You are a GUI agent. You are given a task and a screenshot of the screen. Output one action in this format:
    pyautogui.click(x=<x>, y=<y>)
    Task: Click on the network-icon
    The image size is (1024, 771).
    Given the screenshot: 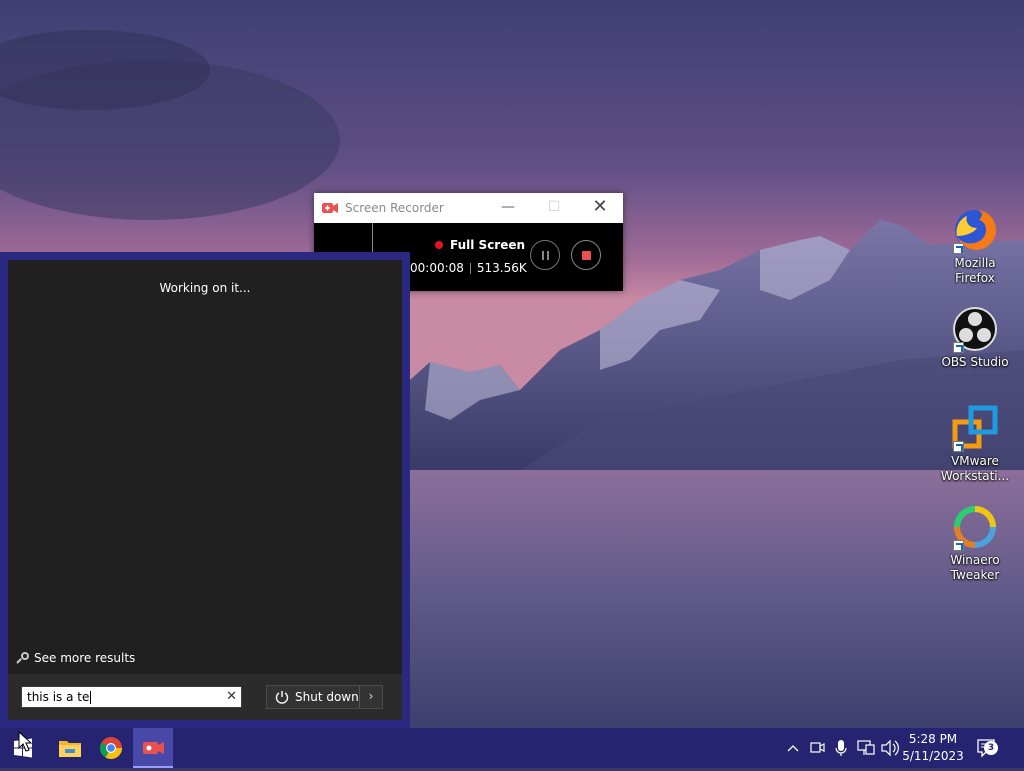 What is the action you would take?
    pyautogui.click(x=866, y=747)
    